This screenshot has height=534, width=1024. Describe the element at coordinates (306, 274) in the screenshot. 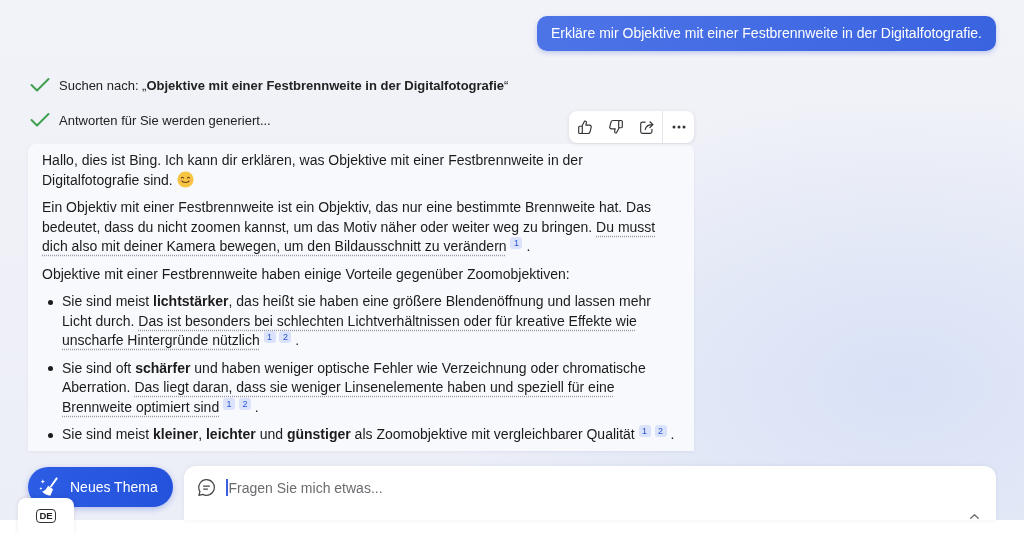

I see `paragraph: Objektive mit einer Festbrennweite haben einige Vorteile gegenüber Zoomobjektiven:` at that location.